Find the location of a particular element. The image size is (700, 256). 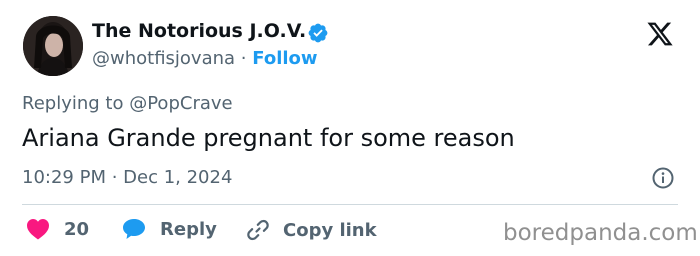

follow-button: Follow is located at coordinates (284, 58).